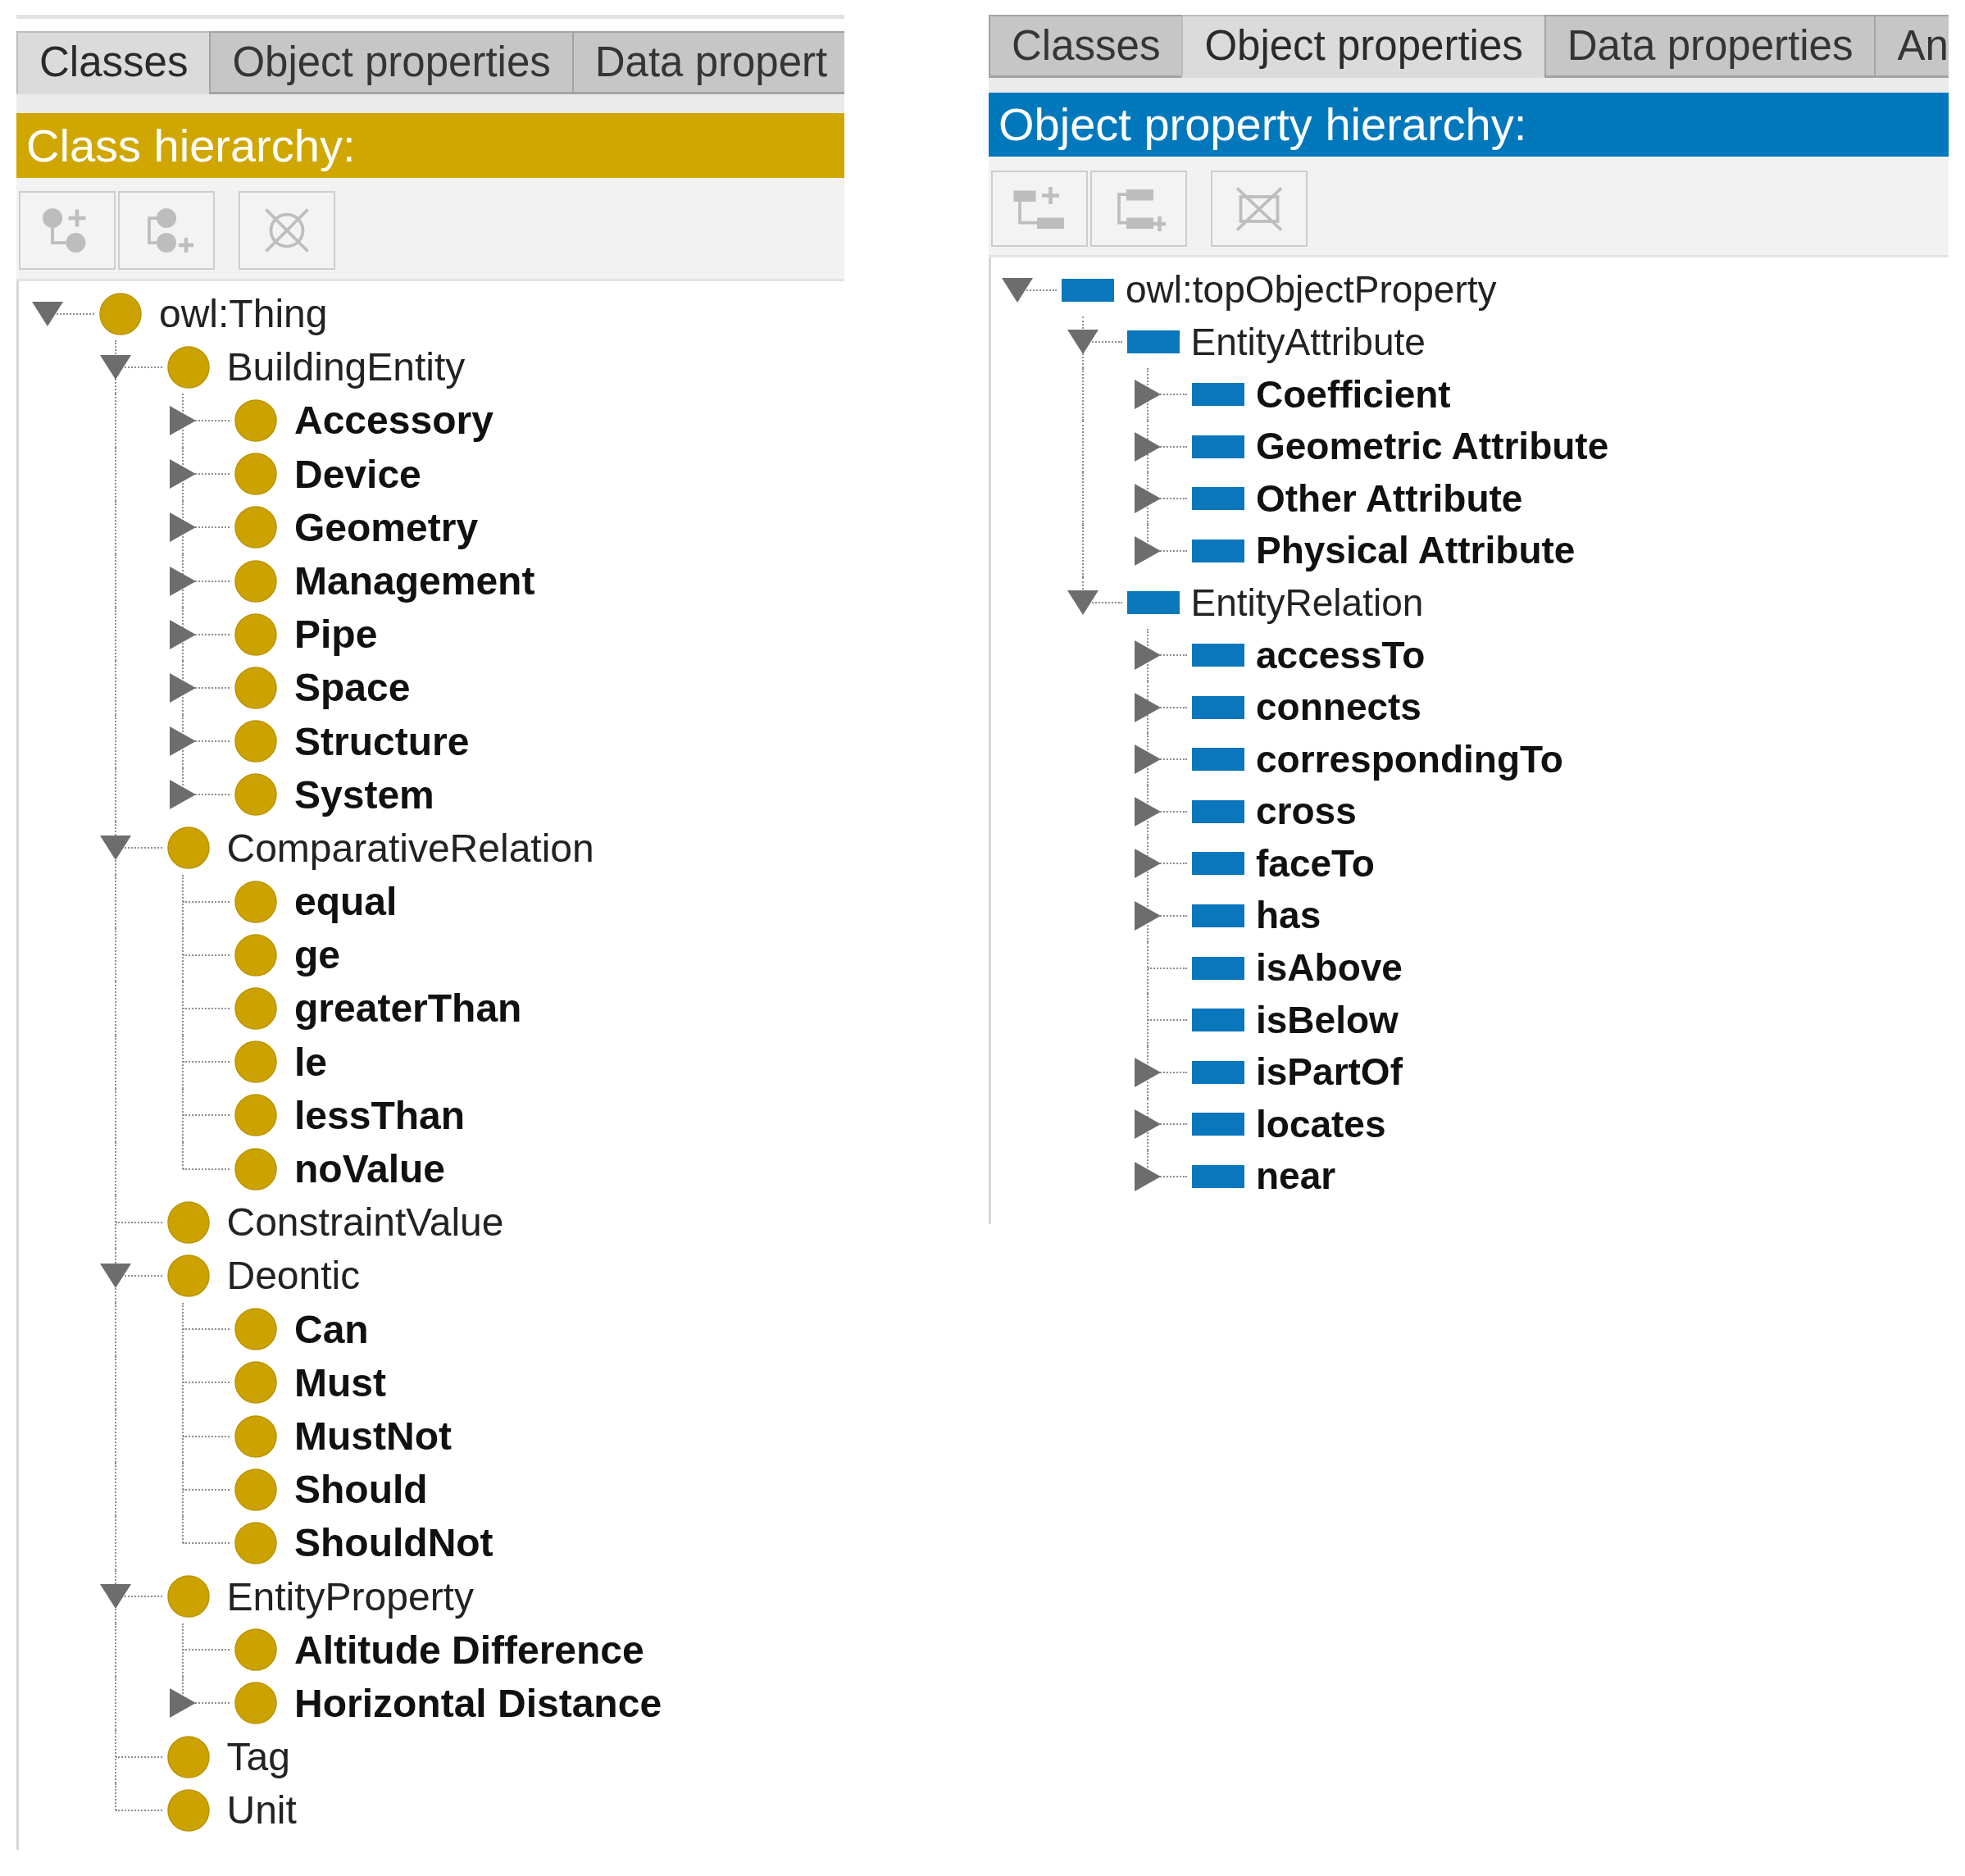 The height and width of the screenshot is (1876, 1965). Describe the element at coordinates (414, 581) in the screenshot. I see `tree-node-label: Management` at that location.